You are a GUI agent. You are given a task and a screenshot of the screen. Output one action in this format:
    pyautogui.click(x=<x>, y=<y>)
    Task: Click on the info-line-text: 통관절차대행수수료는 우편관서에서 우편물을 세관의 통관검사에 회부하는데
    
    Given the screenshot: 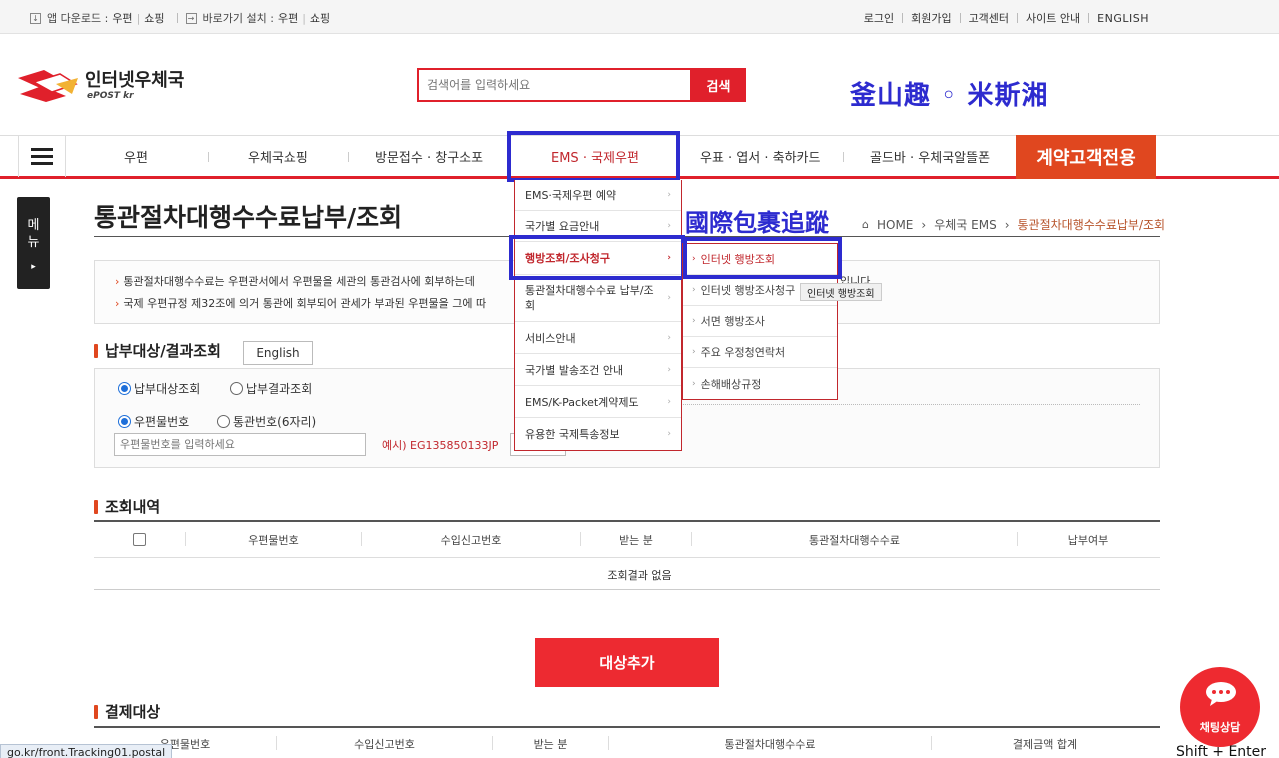 What is the action you would take?
    pyautogui.click(x=299, y=281)
    